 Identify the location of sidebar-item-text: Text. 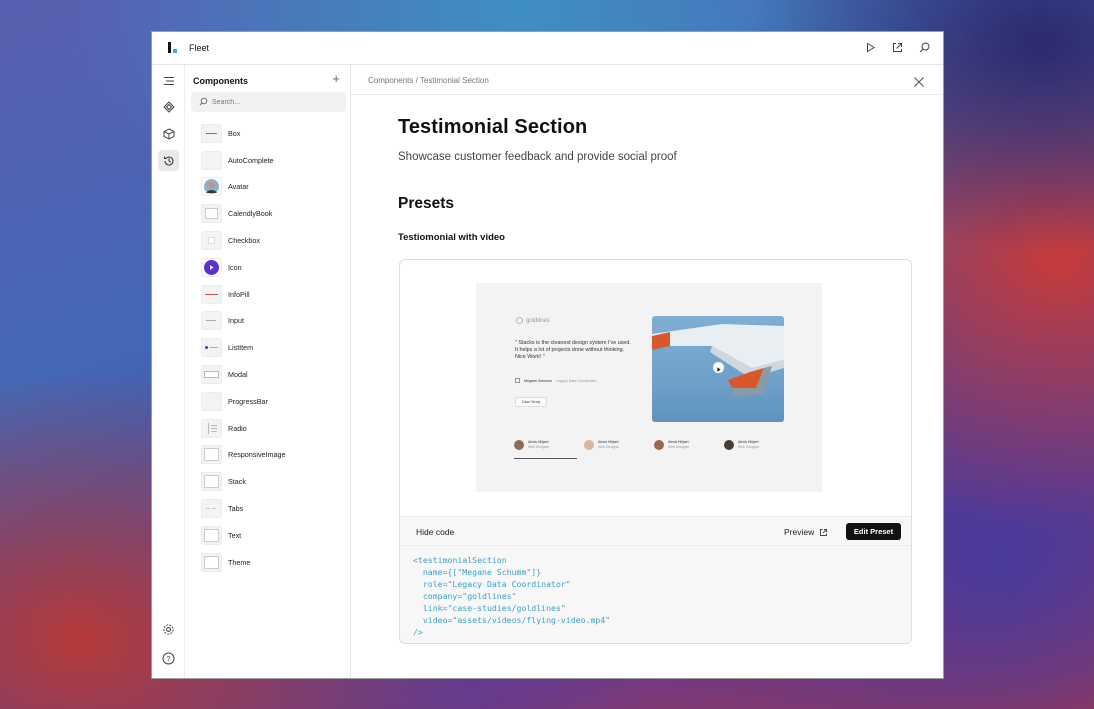
(273, 535).